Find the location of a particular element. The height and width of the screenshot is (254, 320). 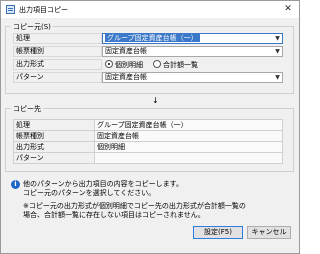

source-process-label: 処理 is located at coordinates (57, 38).